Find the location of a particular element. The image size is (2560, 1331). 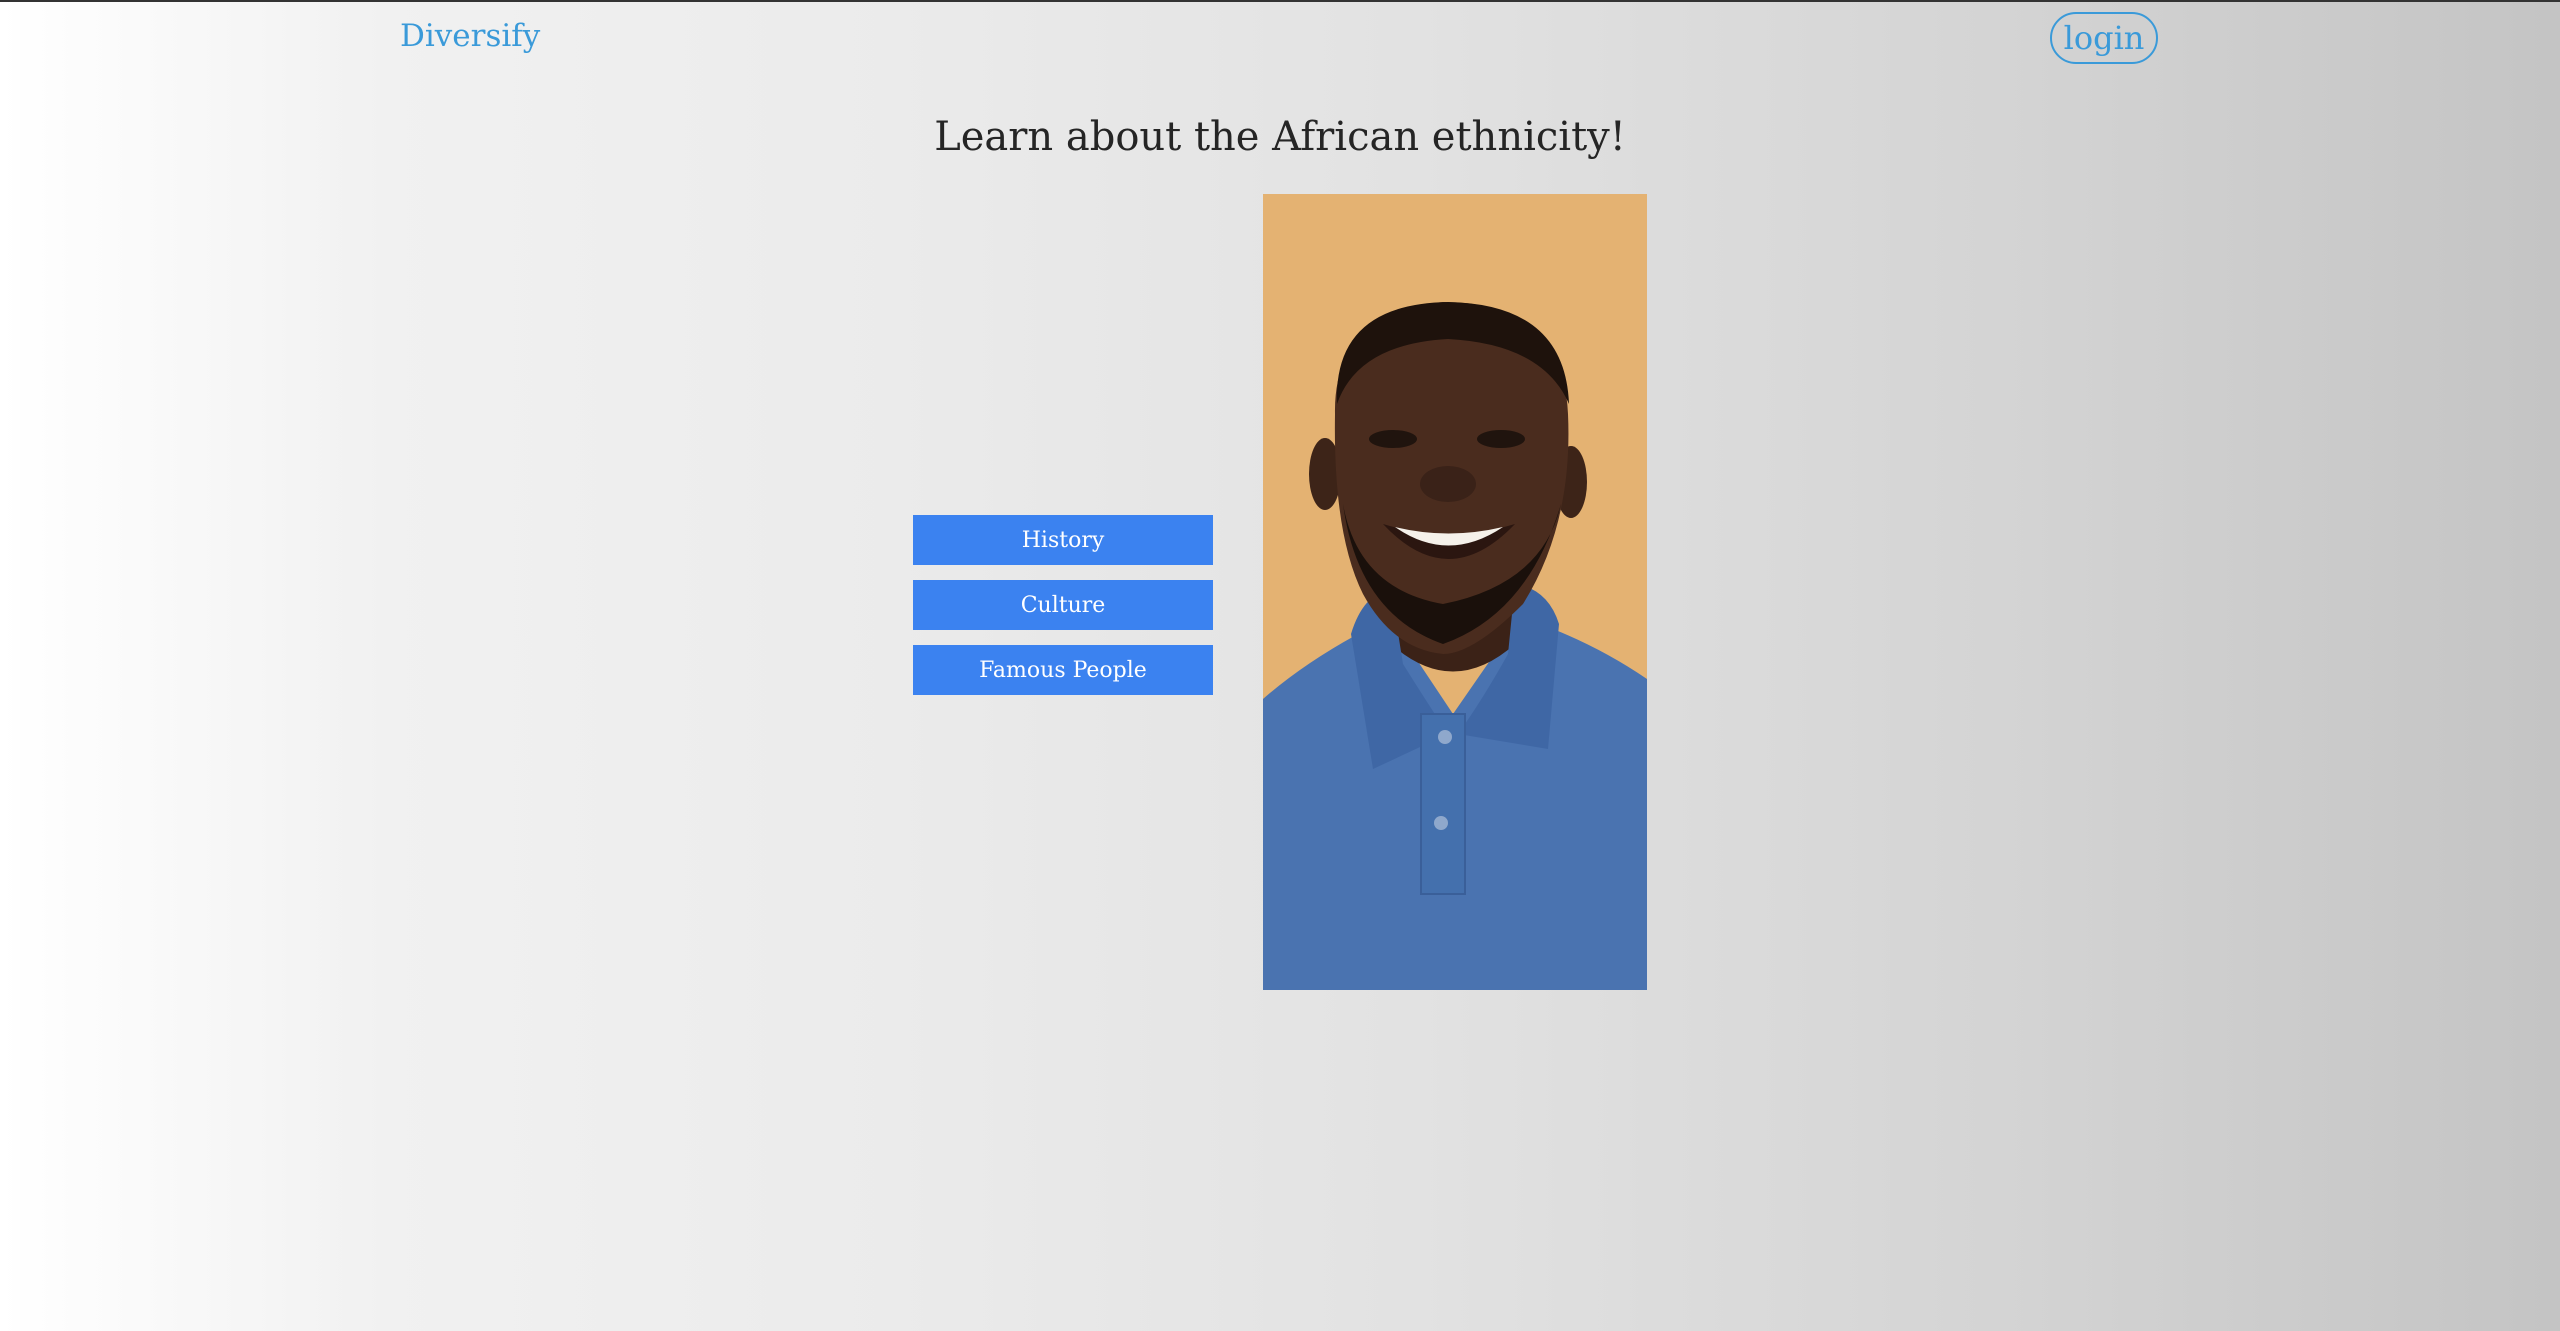

topic-menu: History Culture Famous People is located at coordinates (1063, 612).